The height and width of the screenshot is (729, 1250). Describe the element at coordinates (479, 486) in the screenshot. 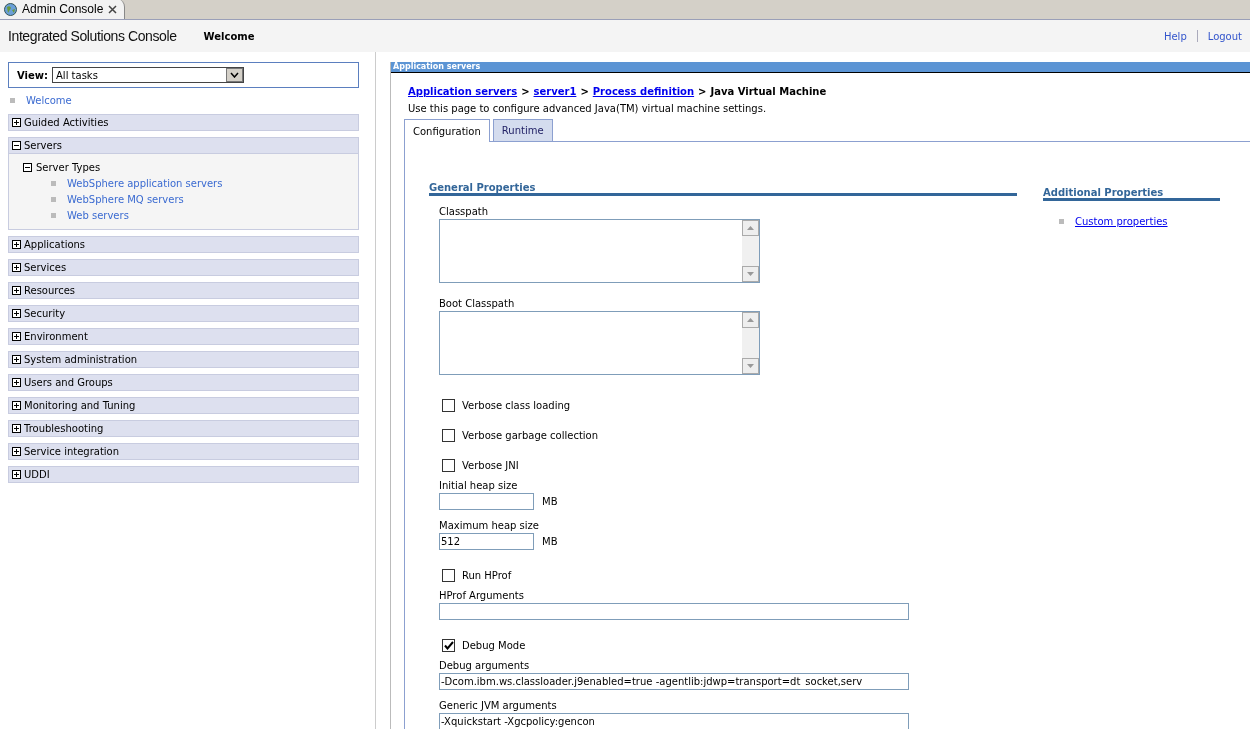

I see `field-label: Initial heap size` at that location.